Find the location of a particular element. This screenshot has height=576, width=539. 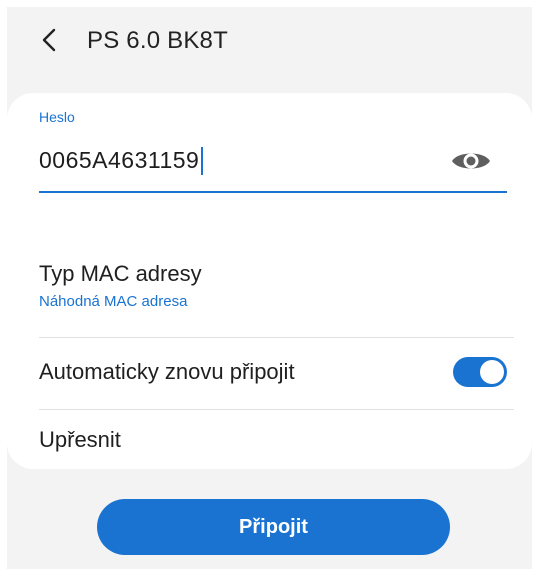

mac-address-type-row: Typ MAC adresy Náhodná MAC adresa is located at coordinates (276, 297).